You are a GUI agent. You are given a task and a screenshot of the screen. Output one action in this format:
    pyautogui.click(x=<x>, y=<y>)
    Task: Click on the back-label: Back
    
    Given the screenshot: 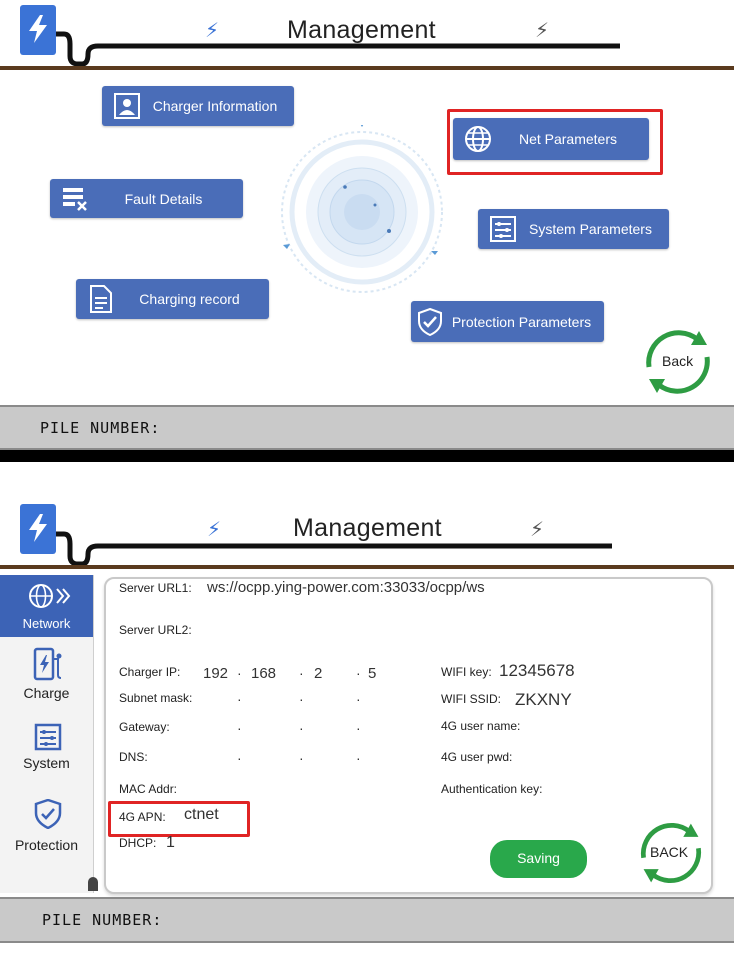 What is the action you would take?
    pyautogui.click(x=678, y=361)
    